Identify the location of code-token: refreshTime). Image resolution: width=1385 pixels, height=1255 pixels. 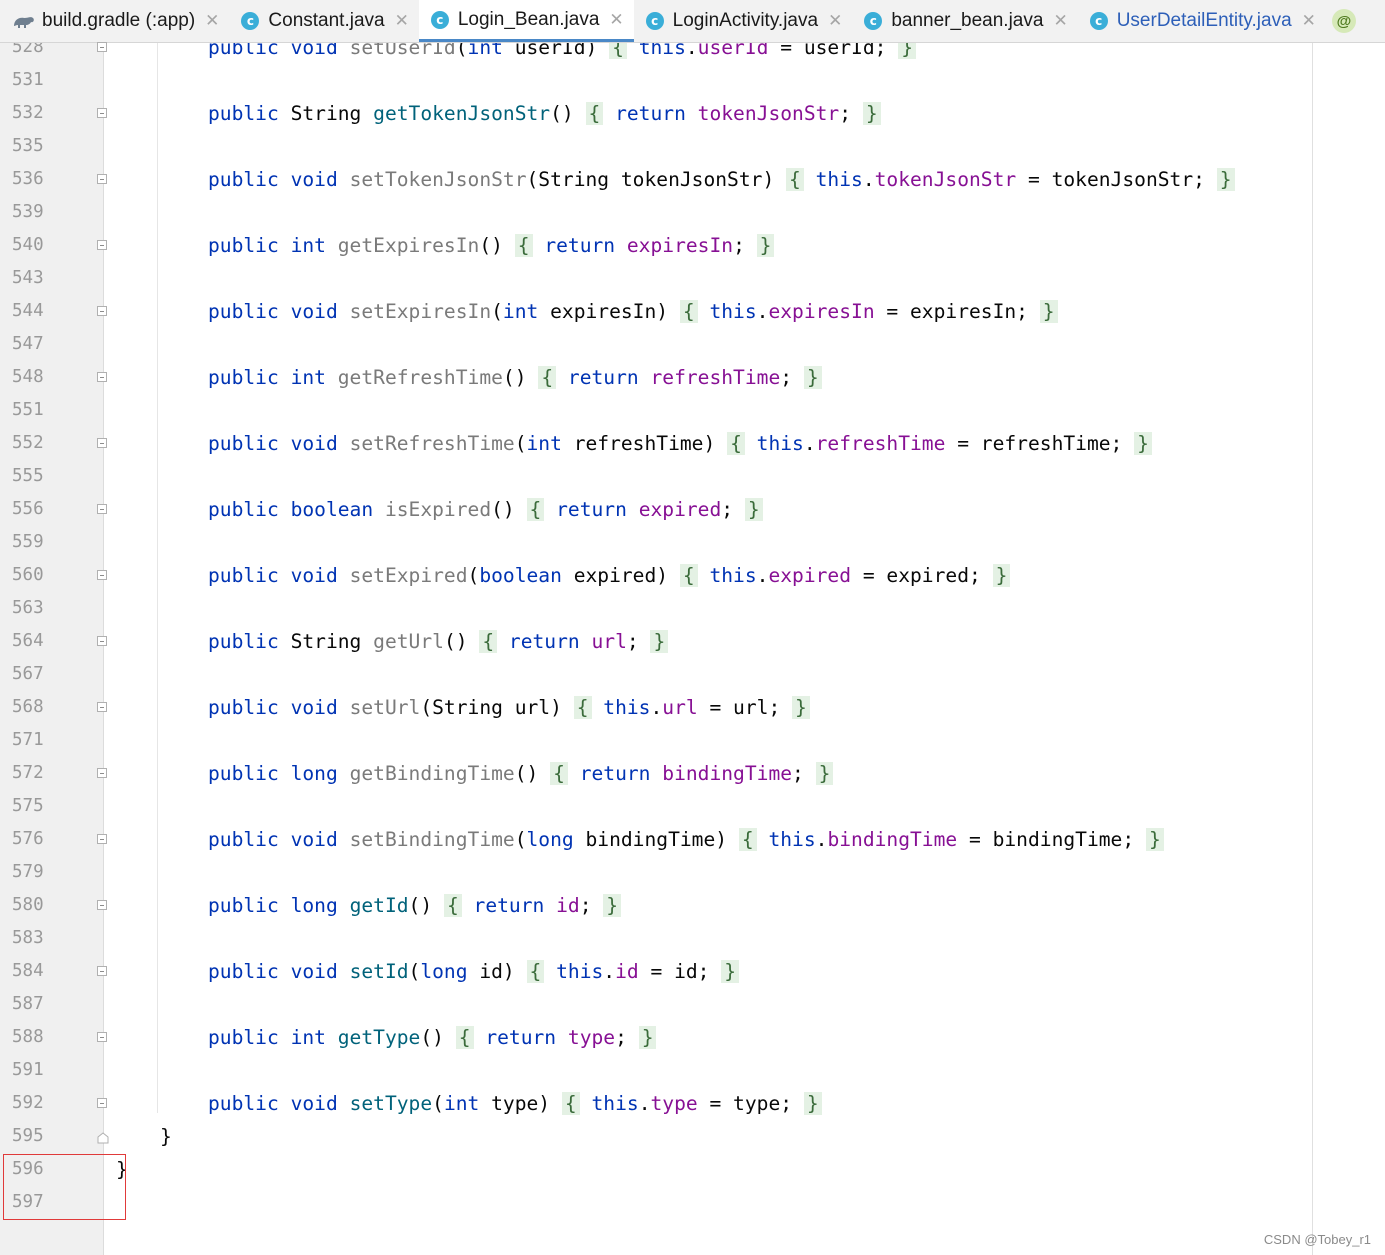
(644, 443).